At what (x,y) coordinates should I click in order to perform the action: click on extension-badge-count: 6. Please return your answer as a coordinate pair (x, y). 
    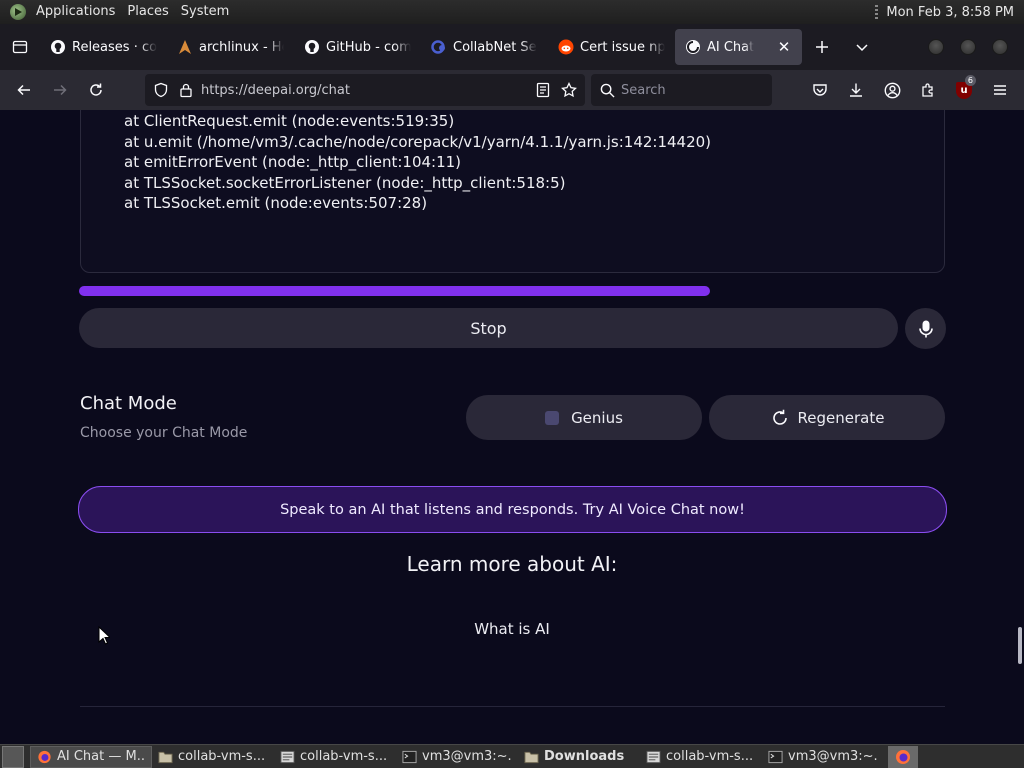
    Looking at the image, I should click on (970, 80).